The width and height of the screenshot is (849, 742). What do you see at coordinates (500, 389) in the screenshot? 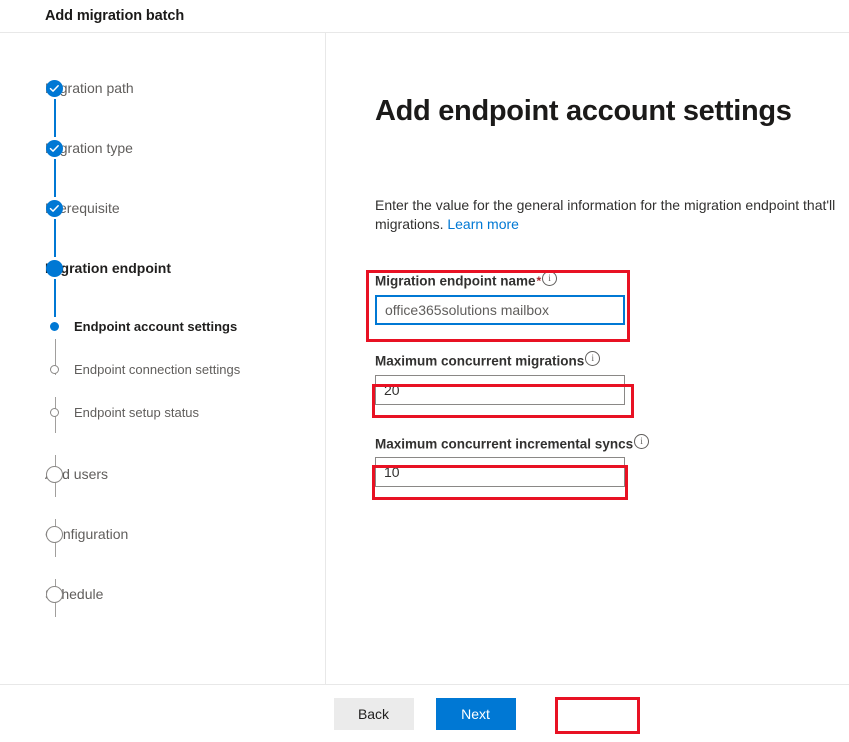
I see `max-concurrent-migrations-input` at bounding box center [500, 389].